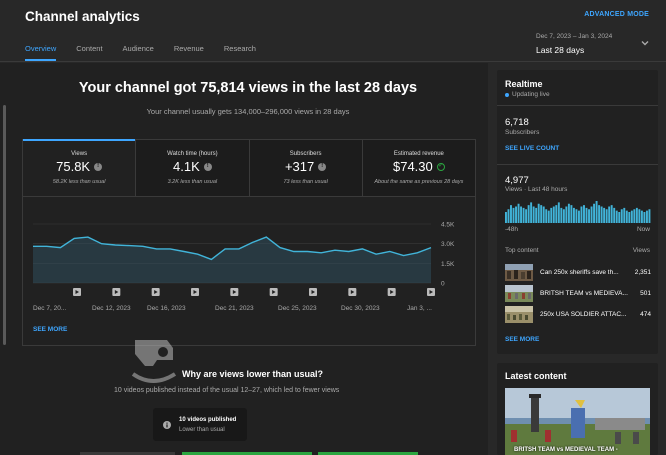  I want to click on realtime-see-more-link: SEE MORE, so click(522, 339).